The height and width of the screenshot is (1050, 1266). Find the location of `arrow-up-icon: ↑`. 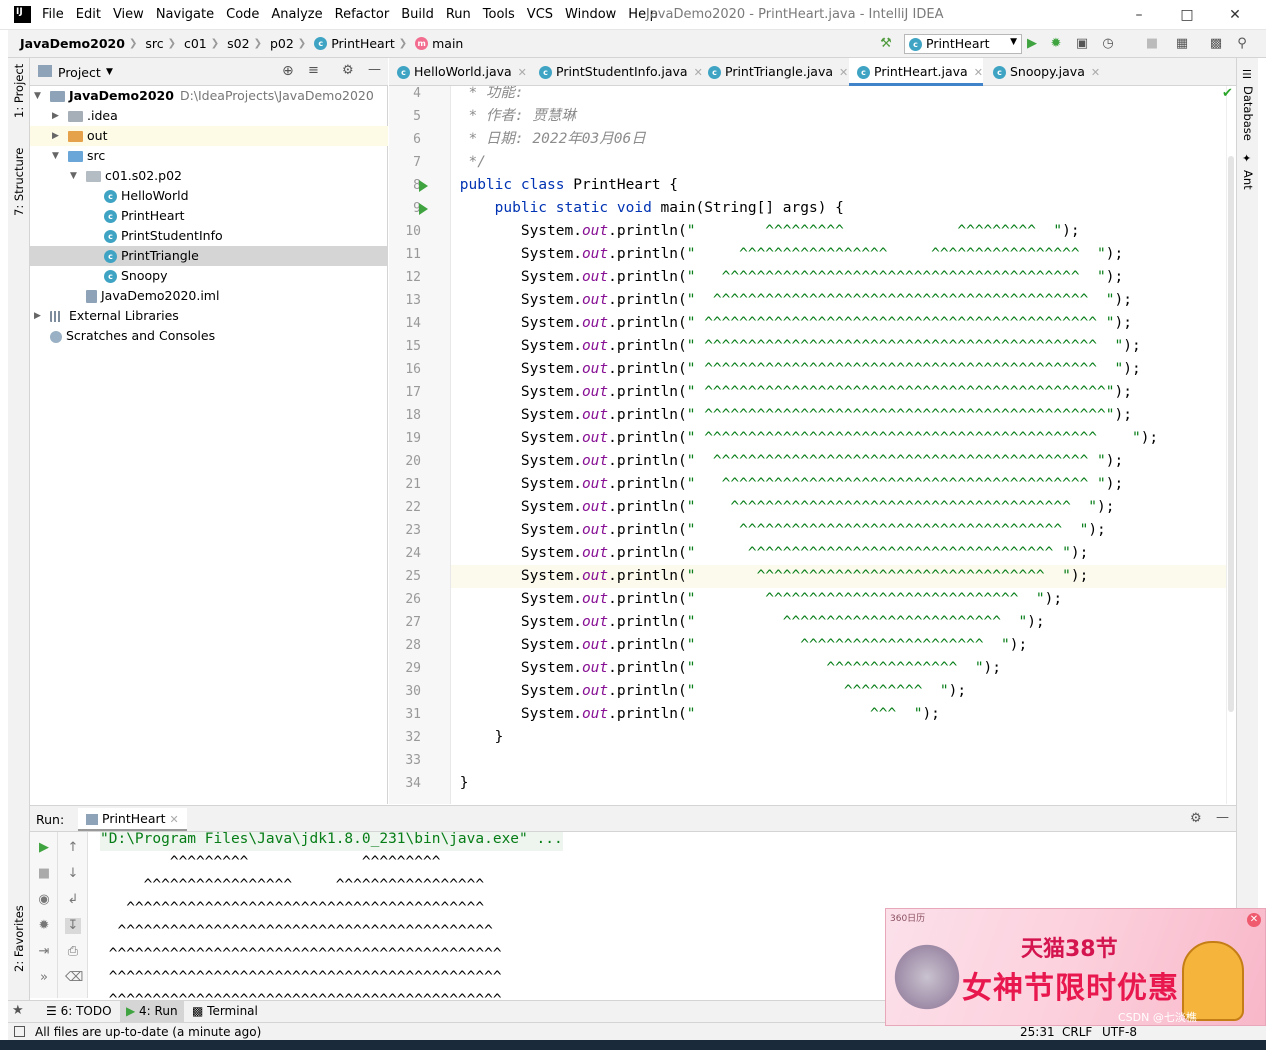

arrow-up-icon: ↑ is located at coordinates (73, 848).